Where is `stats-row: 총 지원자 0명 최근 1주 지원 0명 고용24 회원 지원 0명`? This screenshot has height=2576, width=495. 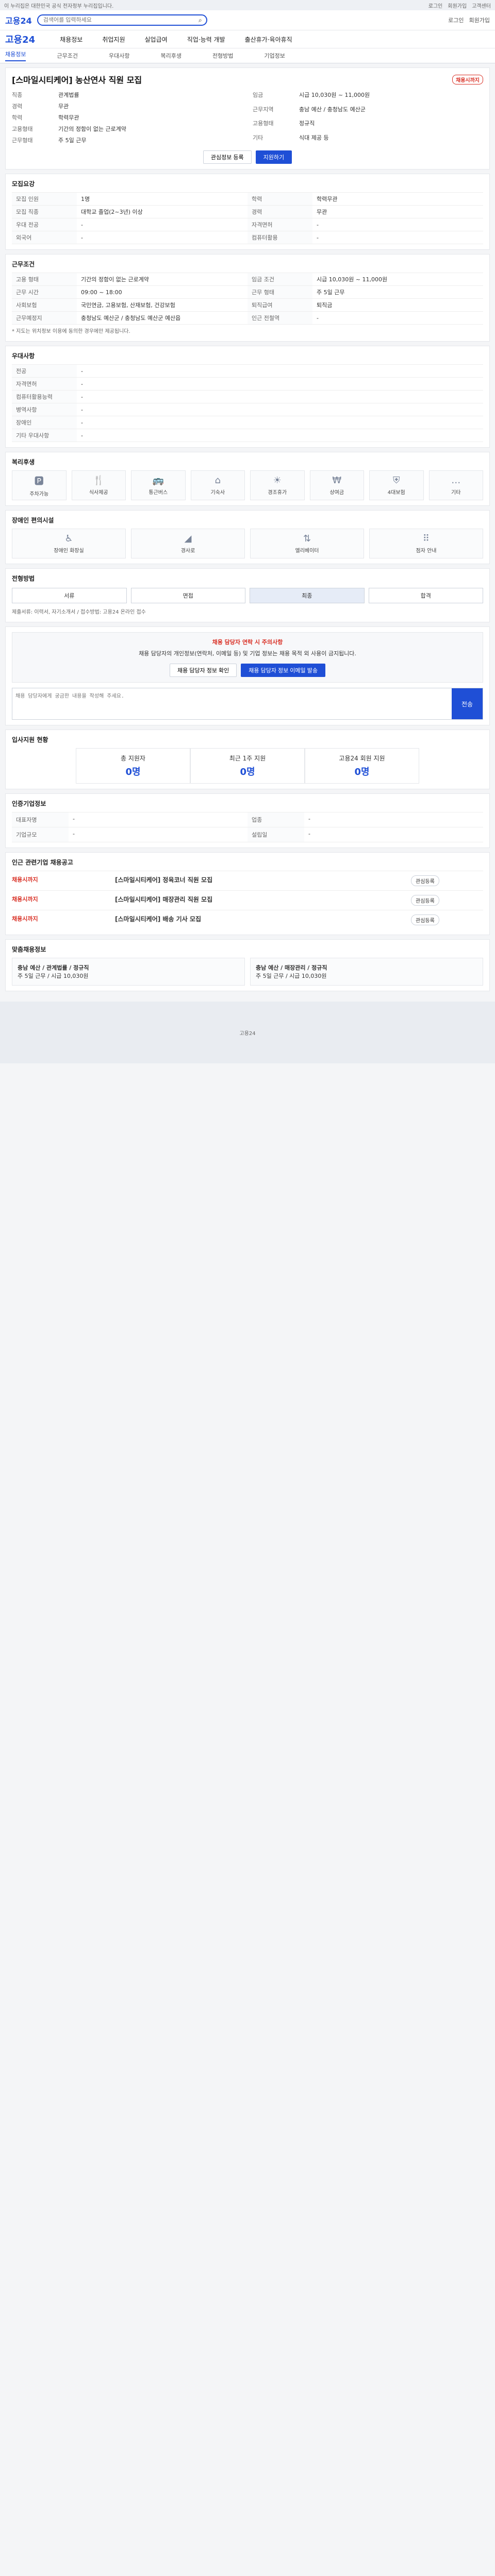 stats-row: 총 지원자 0명 최근 1주 지원 0명 고용24 회원 지원 0명 is located at coordinates (247, 766).